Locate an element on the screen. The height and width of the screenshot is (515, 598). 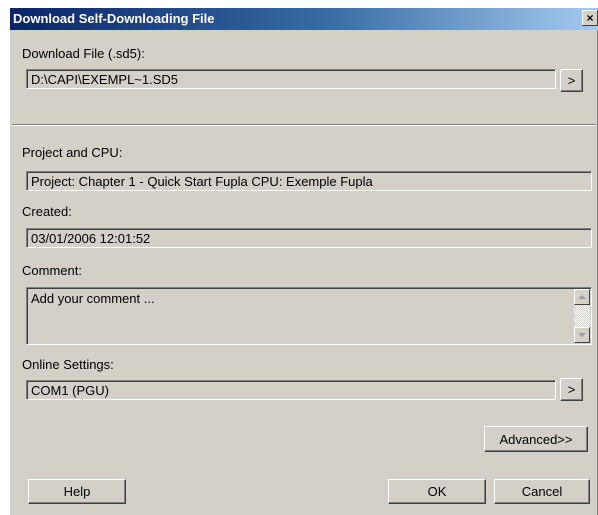
created-value: 03/01/2006 12:01:52 is located at coordinates (91, 238).